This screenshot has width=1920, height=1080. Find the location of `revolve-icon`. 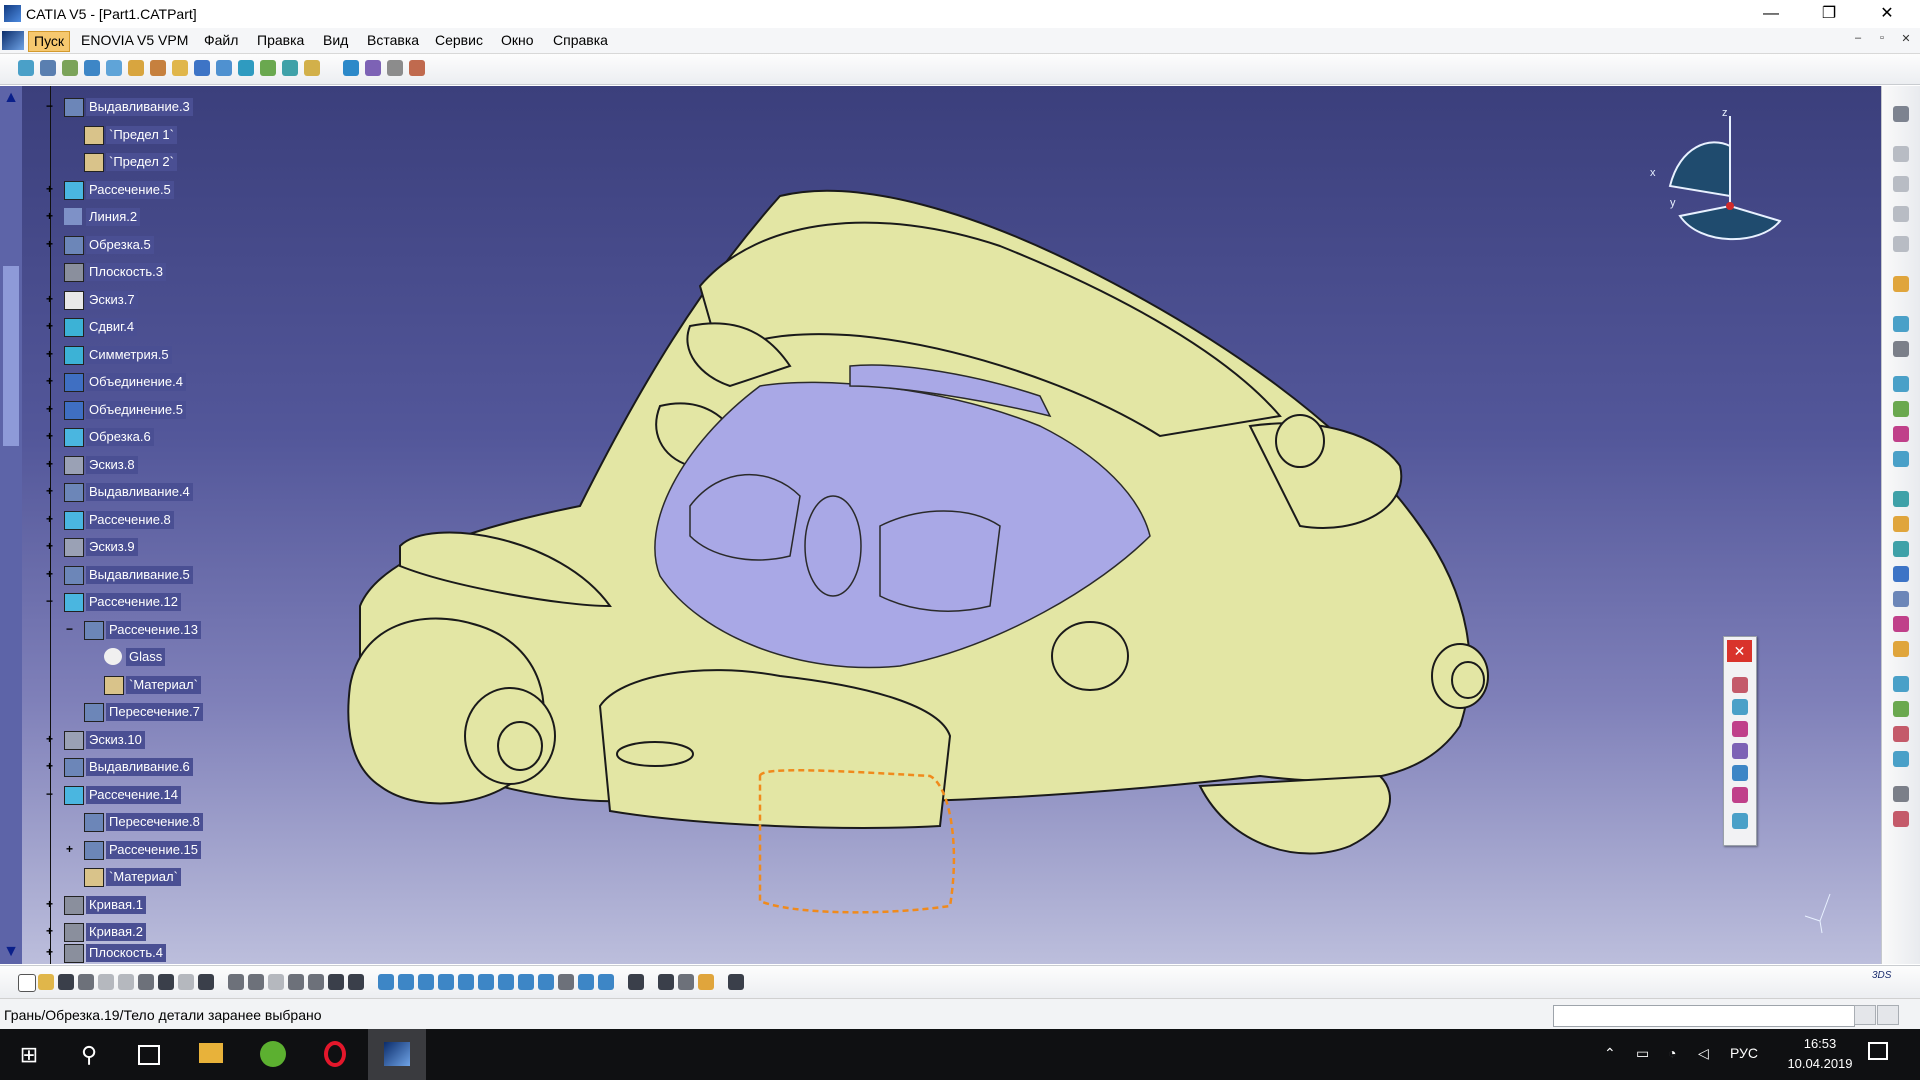

revolve-icon is located at coordinates (48, 68).